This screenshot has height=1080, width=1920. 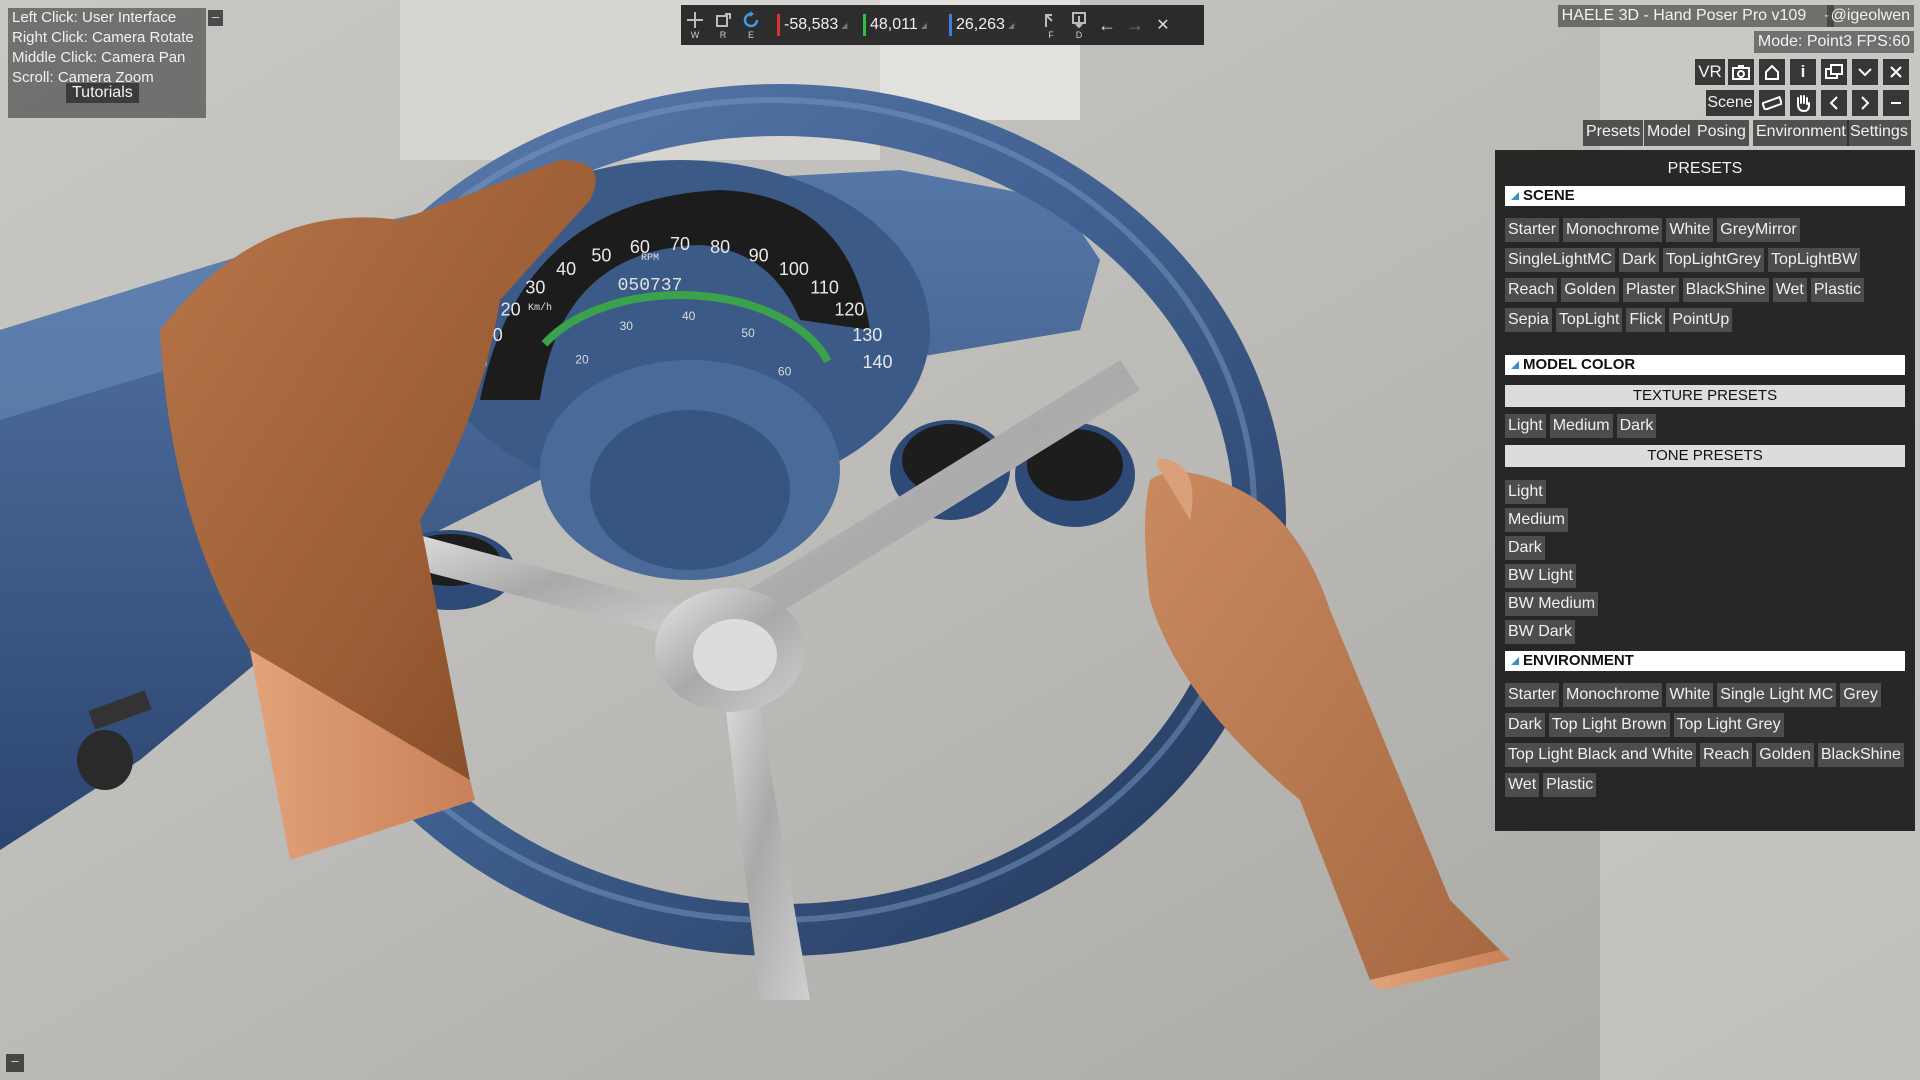 What do you see at coordinates (1570, 785) in the screenshot?
I see `env-preset-plastic: Plastic` at bounding box center [1570, 785].